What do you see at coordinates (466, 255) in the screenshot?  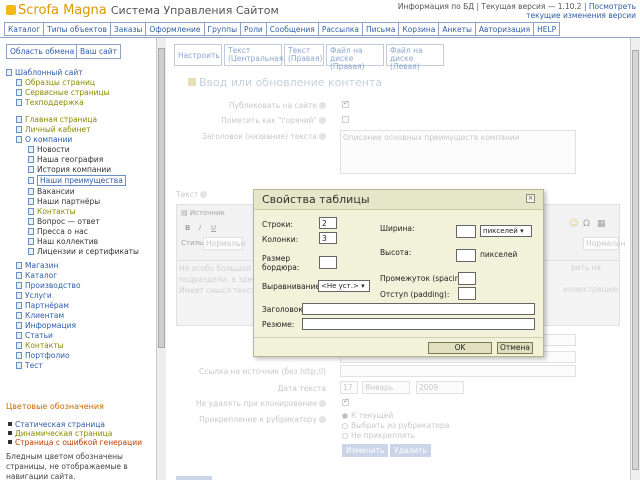 I see `height-input` at bounding box center [466, 255].